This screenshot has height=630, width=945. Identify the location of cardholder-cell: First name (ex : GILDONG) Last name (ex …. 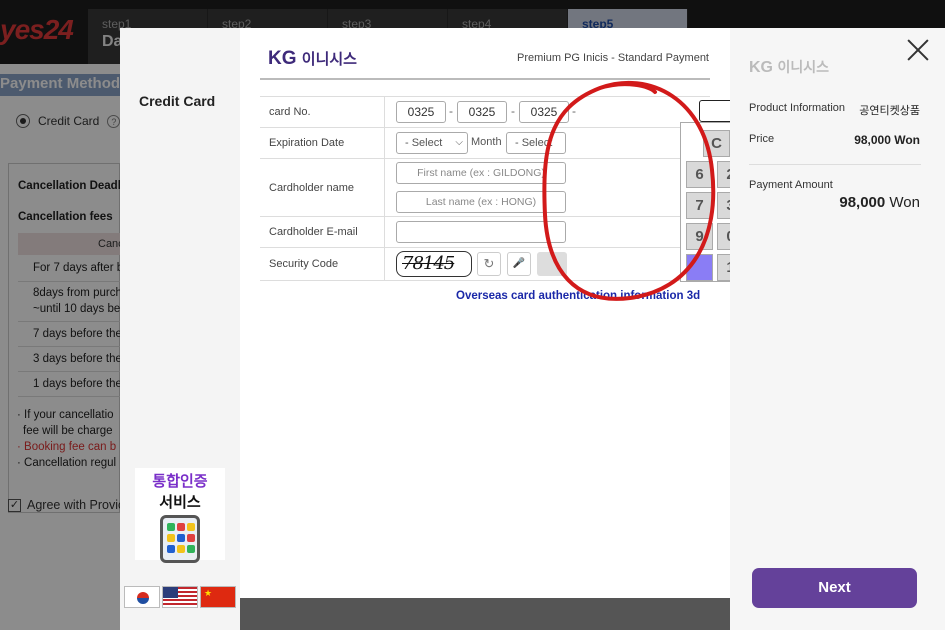
(547, 187).